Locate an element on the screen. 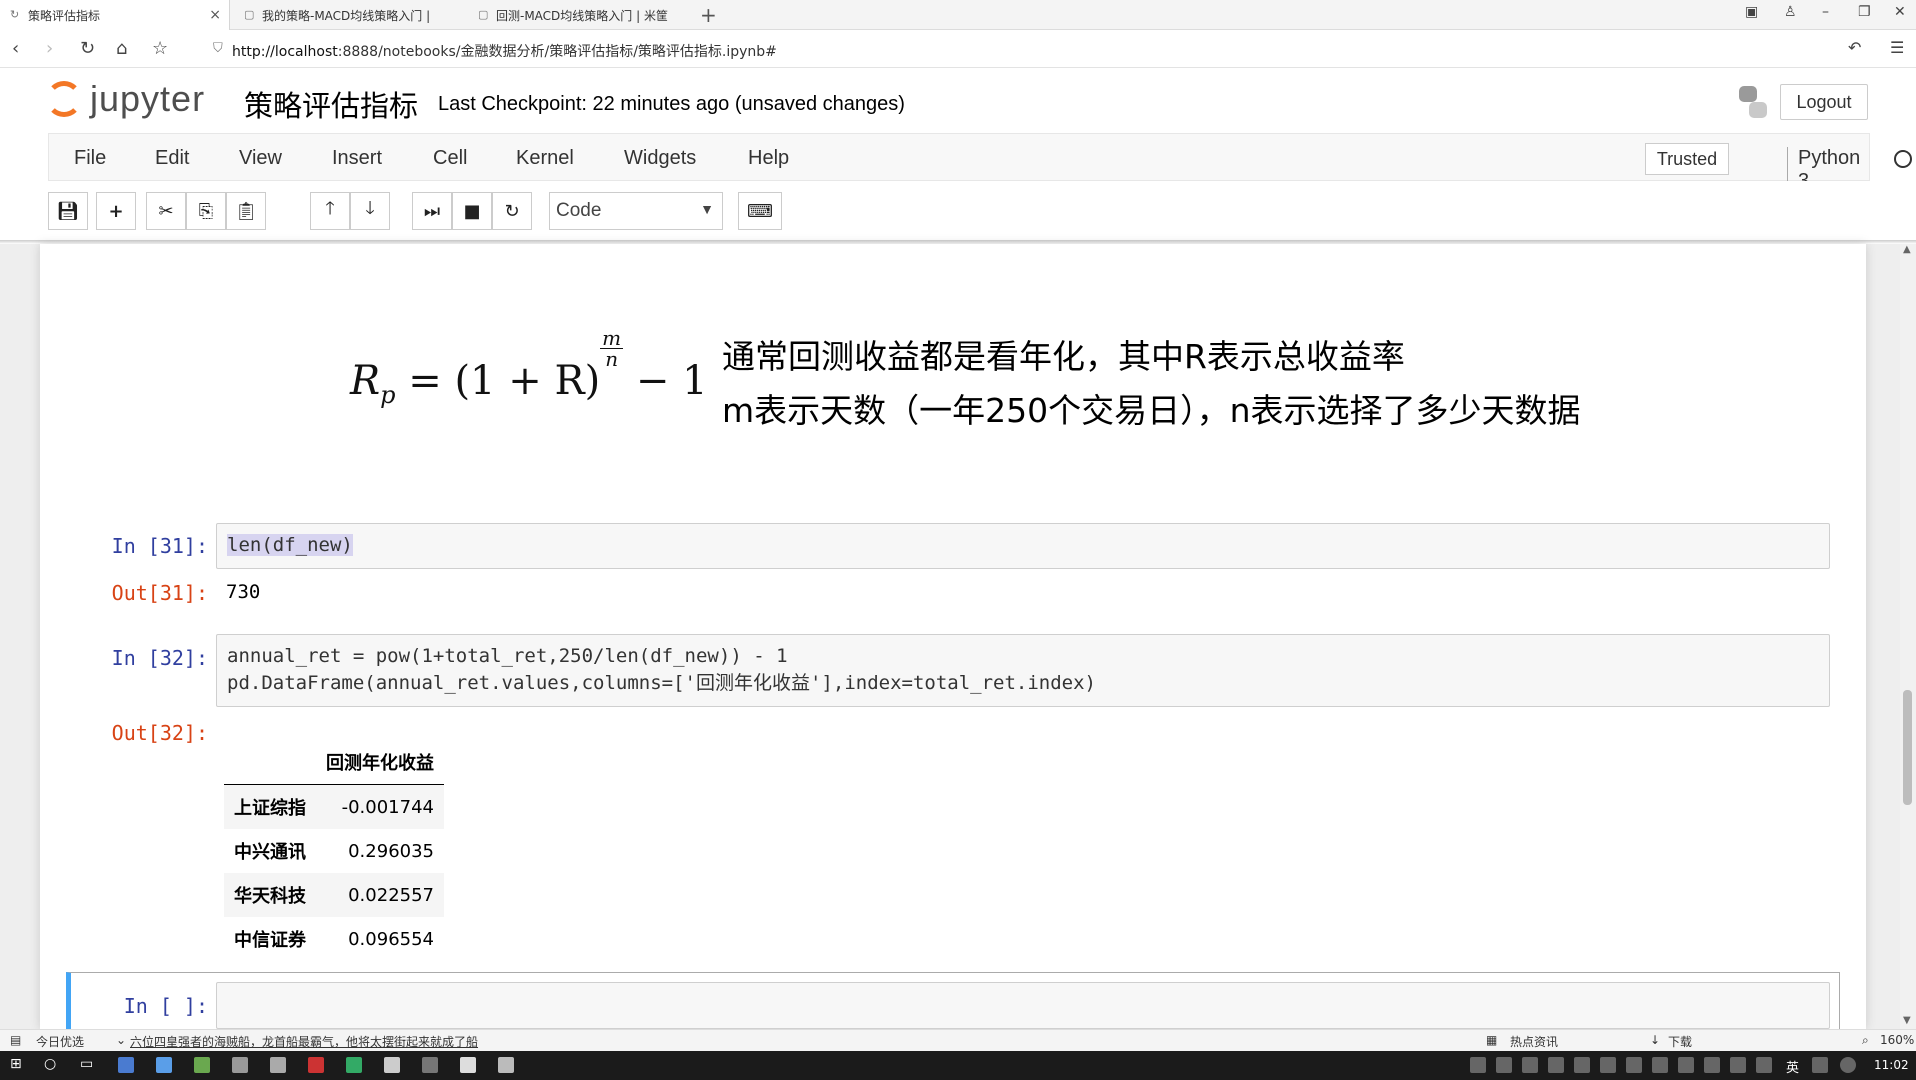  python-icon is located at coordinates (1753, 102).